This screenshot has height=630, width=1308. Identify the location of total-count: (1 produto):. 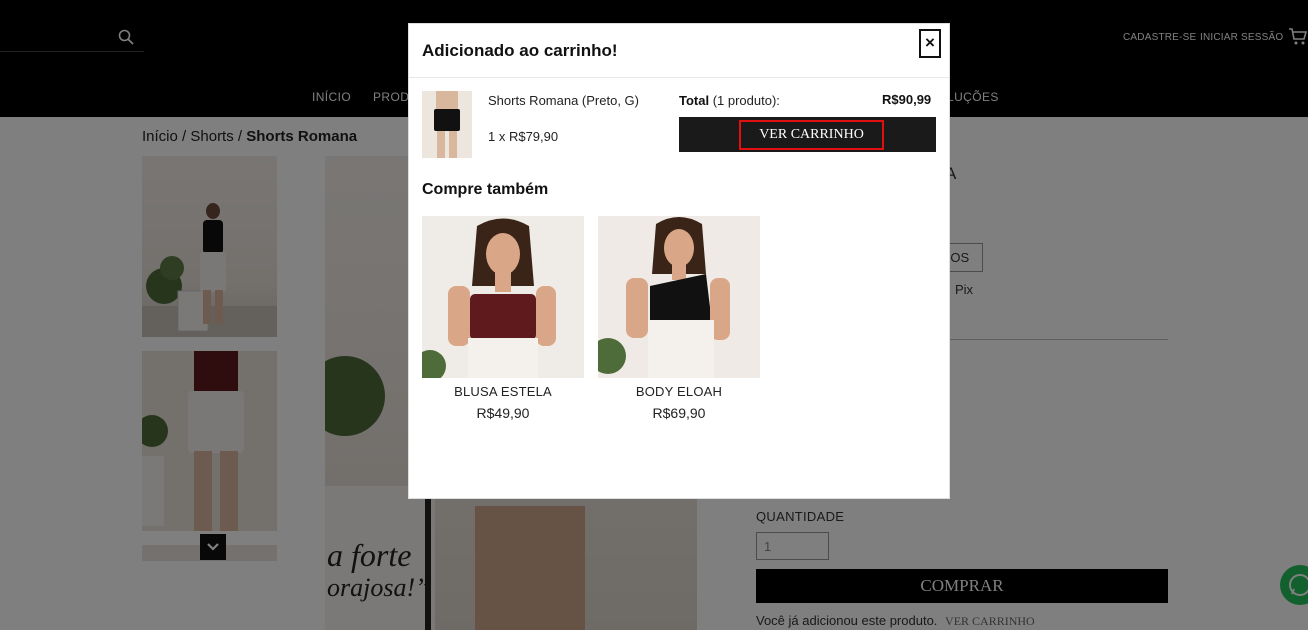
(744, 100).